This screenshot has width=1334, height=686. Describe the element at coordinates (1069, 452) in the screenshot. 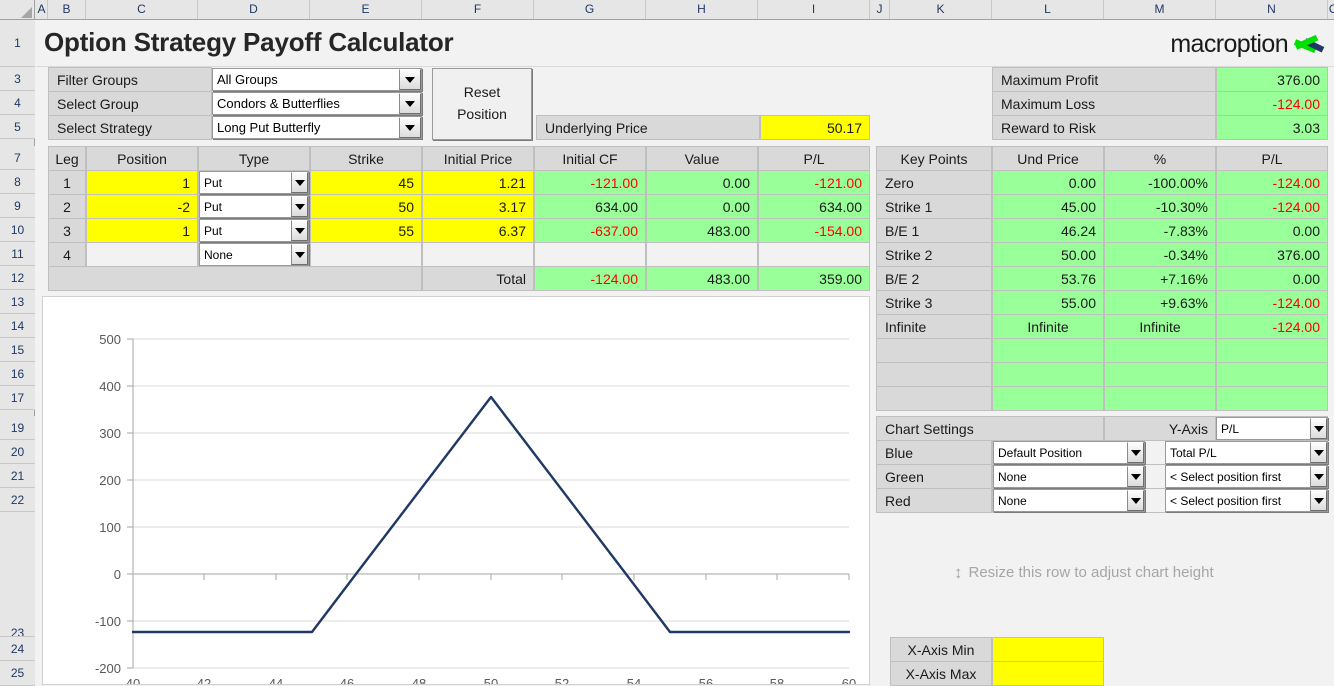

I see `series-position-dropdown-blue: Default Position` at that location.